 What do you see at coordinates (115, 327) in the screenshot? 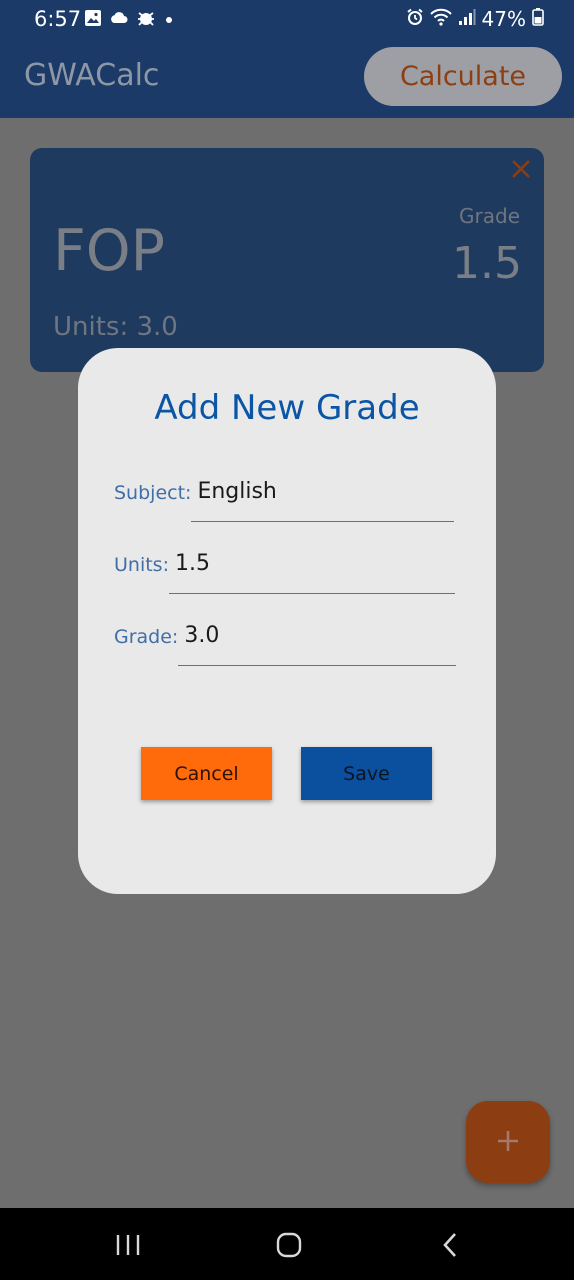
I see `card-units: Units: 3.0` at bounding box center [115, 327].